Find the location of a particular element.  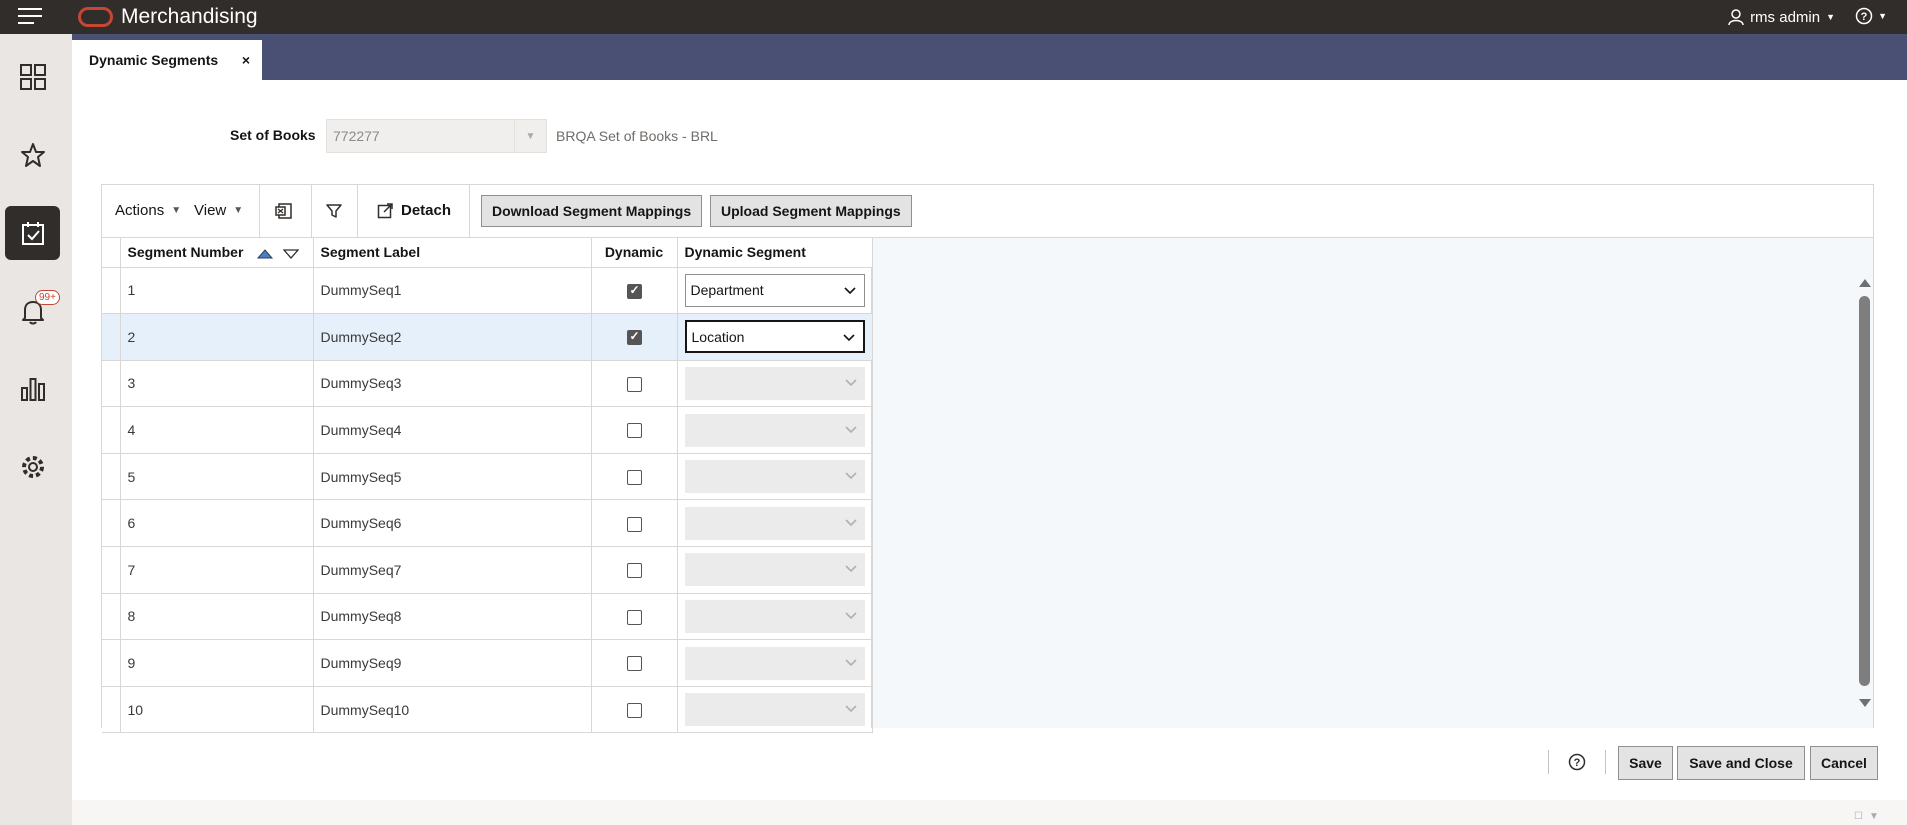

view-menu: View ▼ is located at coordinates (218, 210).